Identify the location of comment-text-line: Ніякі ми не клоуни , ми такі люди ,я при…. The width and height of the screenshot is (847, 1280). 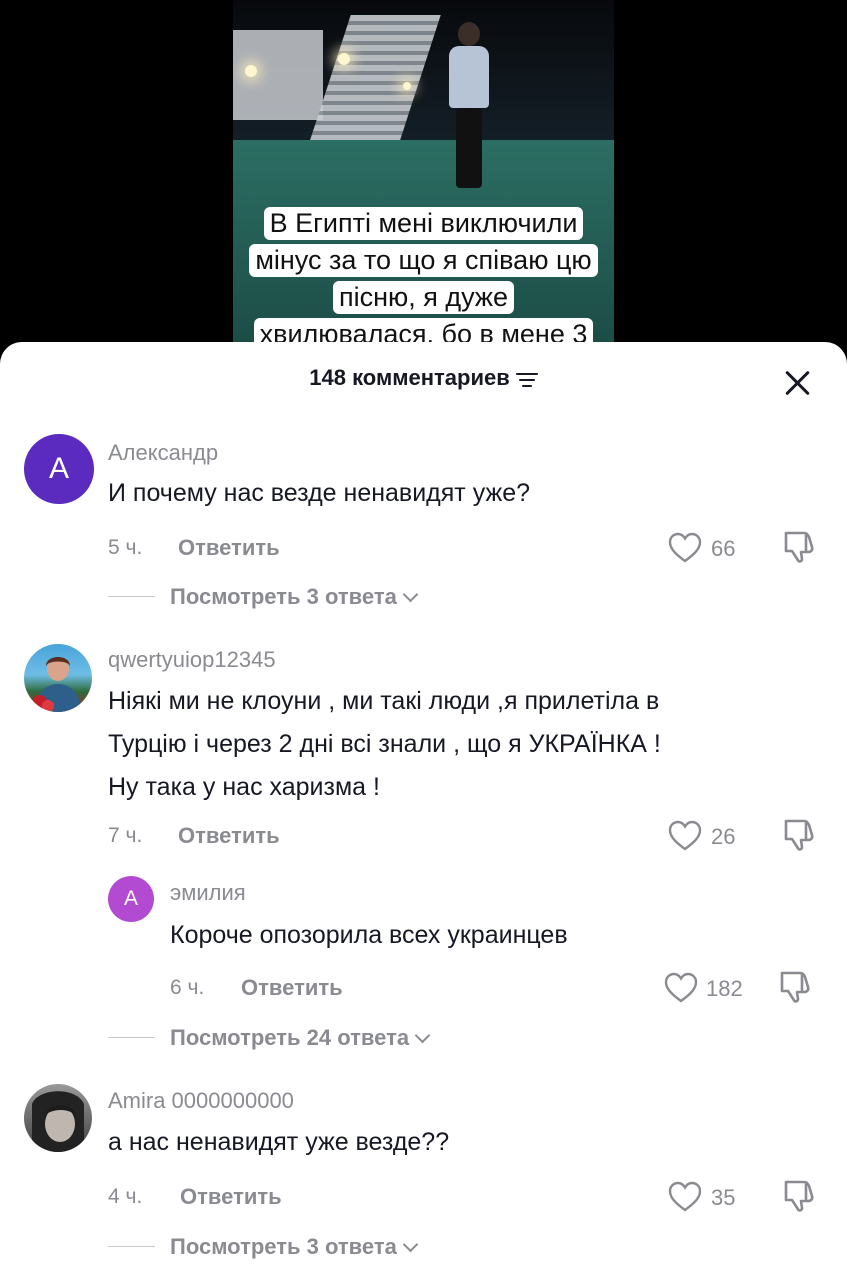
(384, 701).